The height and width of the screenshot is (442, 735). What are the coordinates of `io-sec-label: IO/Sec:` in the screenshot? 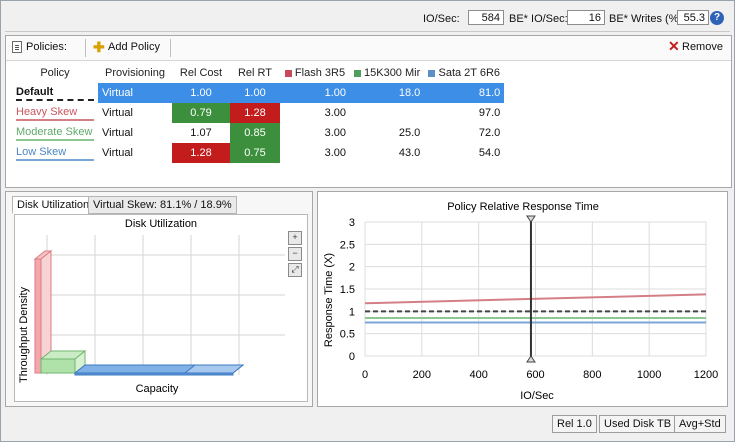 It's located at (441, 19).